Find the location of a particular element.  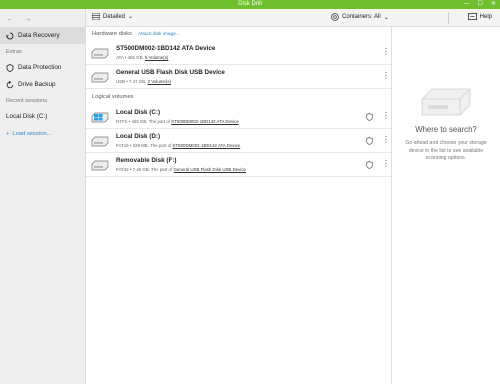

recent-session-item: Local Disk (C:) is located at coordinates (42, 116).